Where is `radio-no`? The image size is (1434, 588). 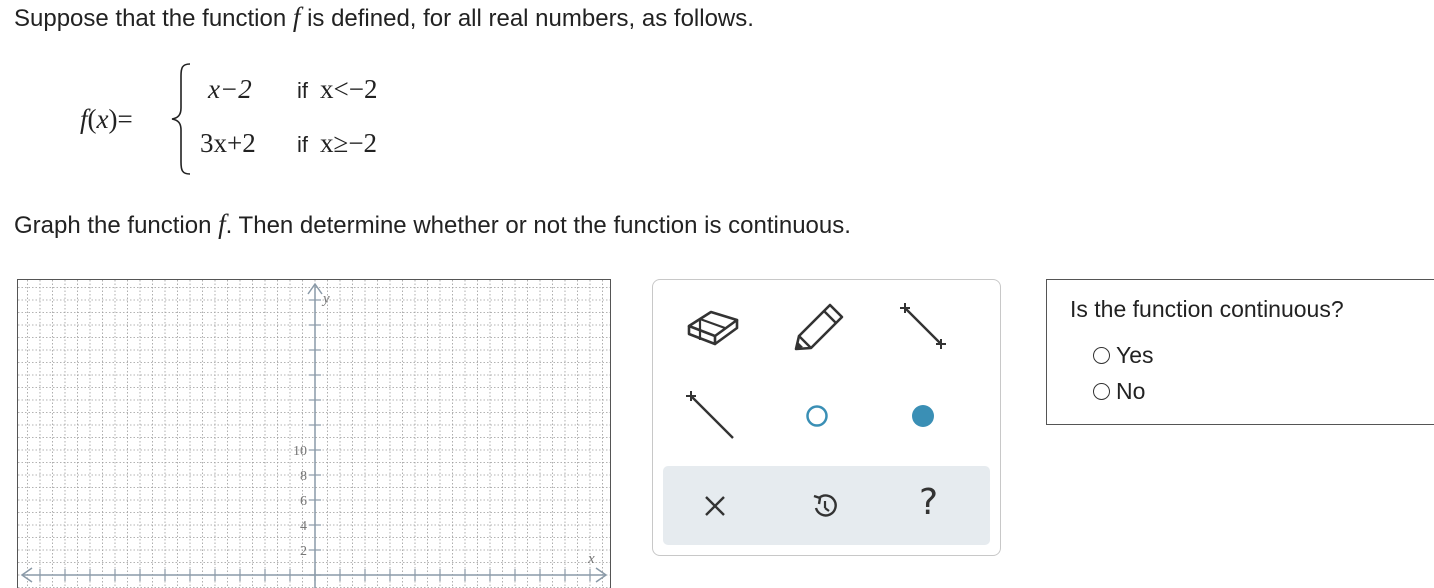
radio-no is located at coordinates (1101, 391).